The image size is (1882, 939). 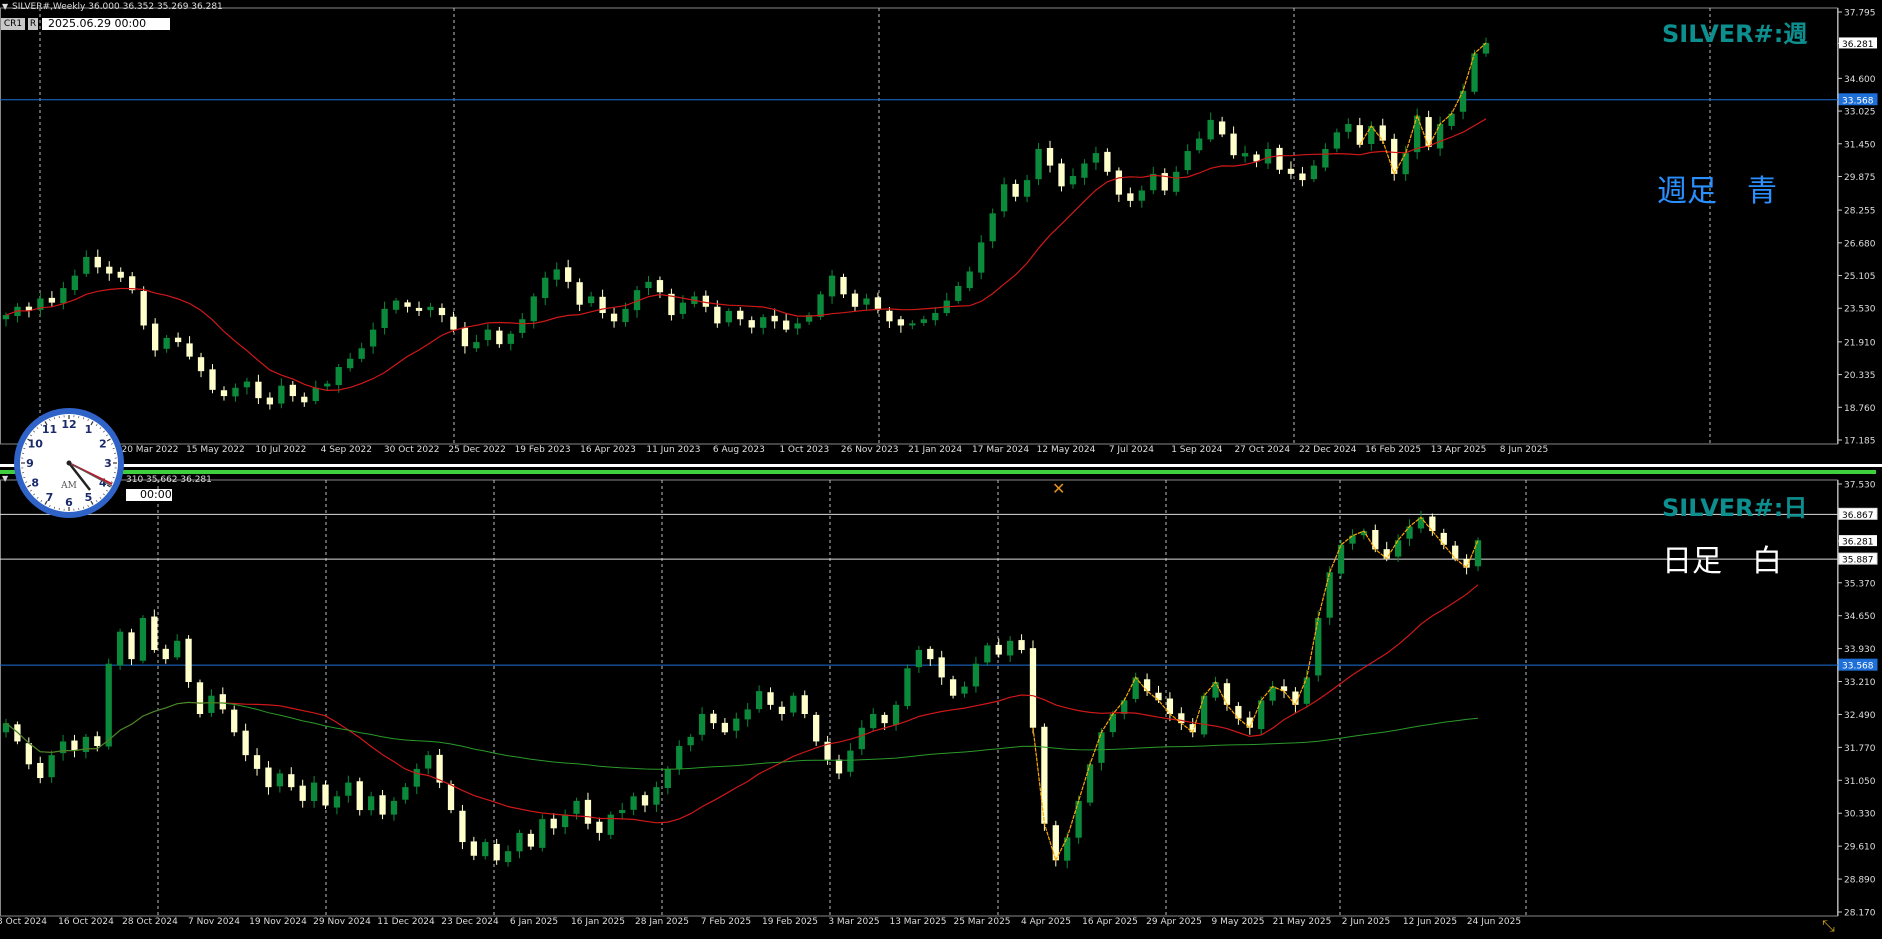 I want to click on daily-support-hline-tag-label: 33.568, so click(x=1858, y=667).